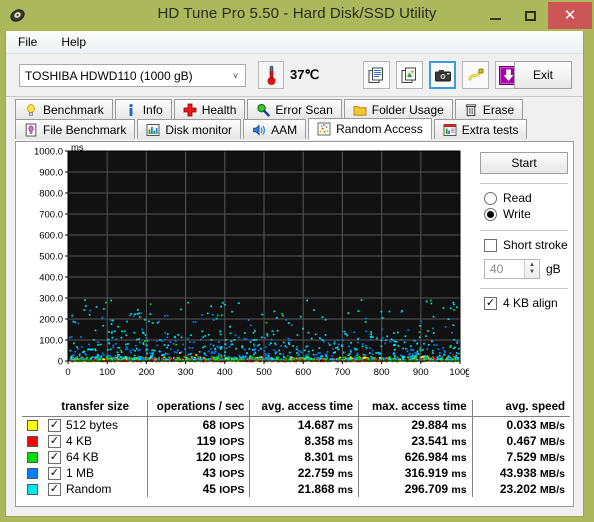  Describe the element at coordinates (304, 109) in the screenshot. I see `tab-error-scan-label: Error Scan` at that location.